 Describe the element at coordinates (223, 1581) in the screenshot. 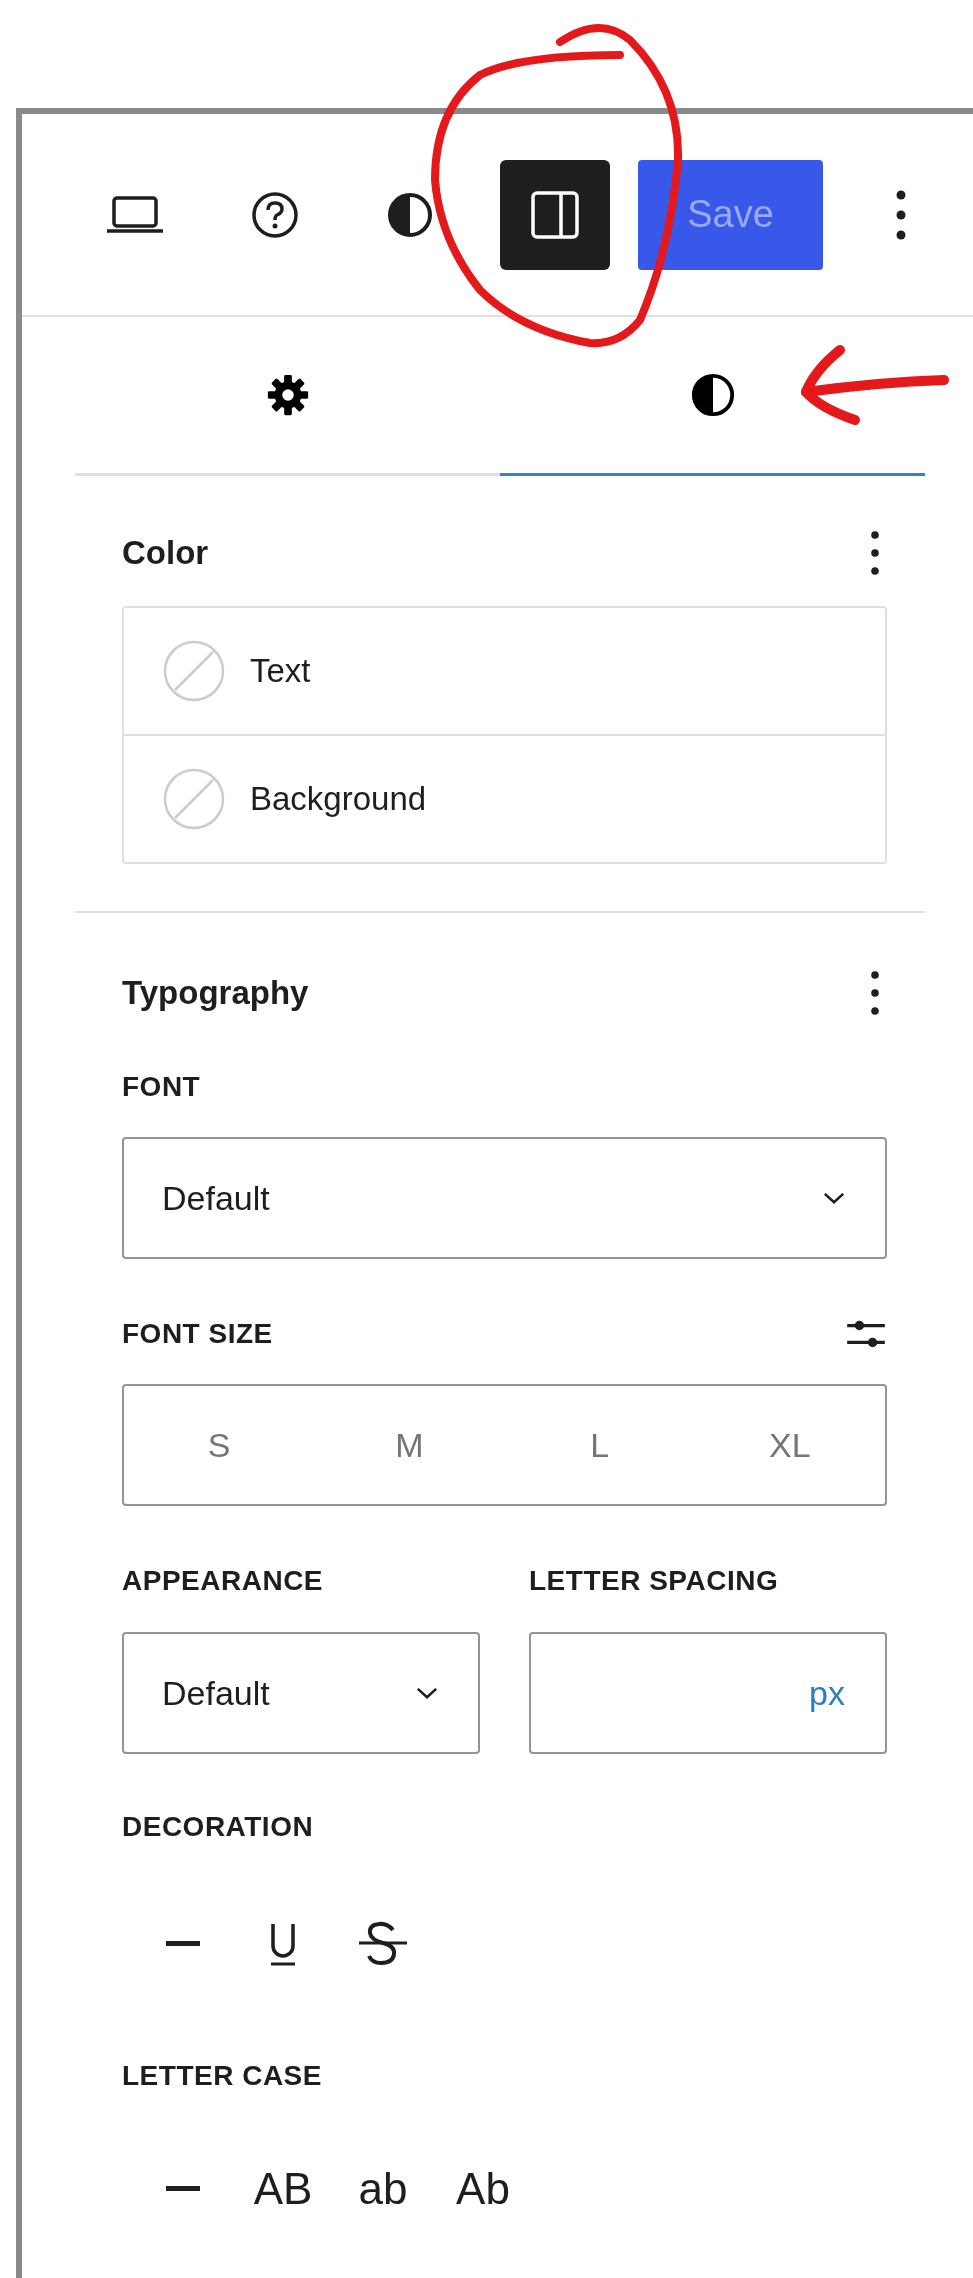

I see `field-label: APPEARANCE` at that location.